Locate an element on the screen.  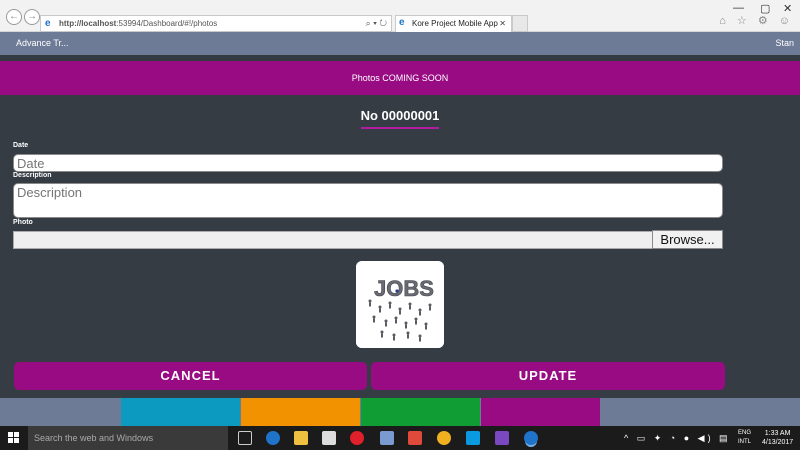
chrome-icon is located at coordinates (444, 438).